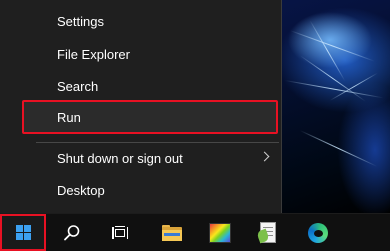  Describe the element at coordinates (81, 190) in the screenshot. I see `menu-item-label: Desktop` at that location.